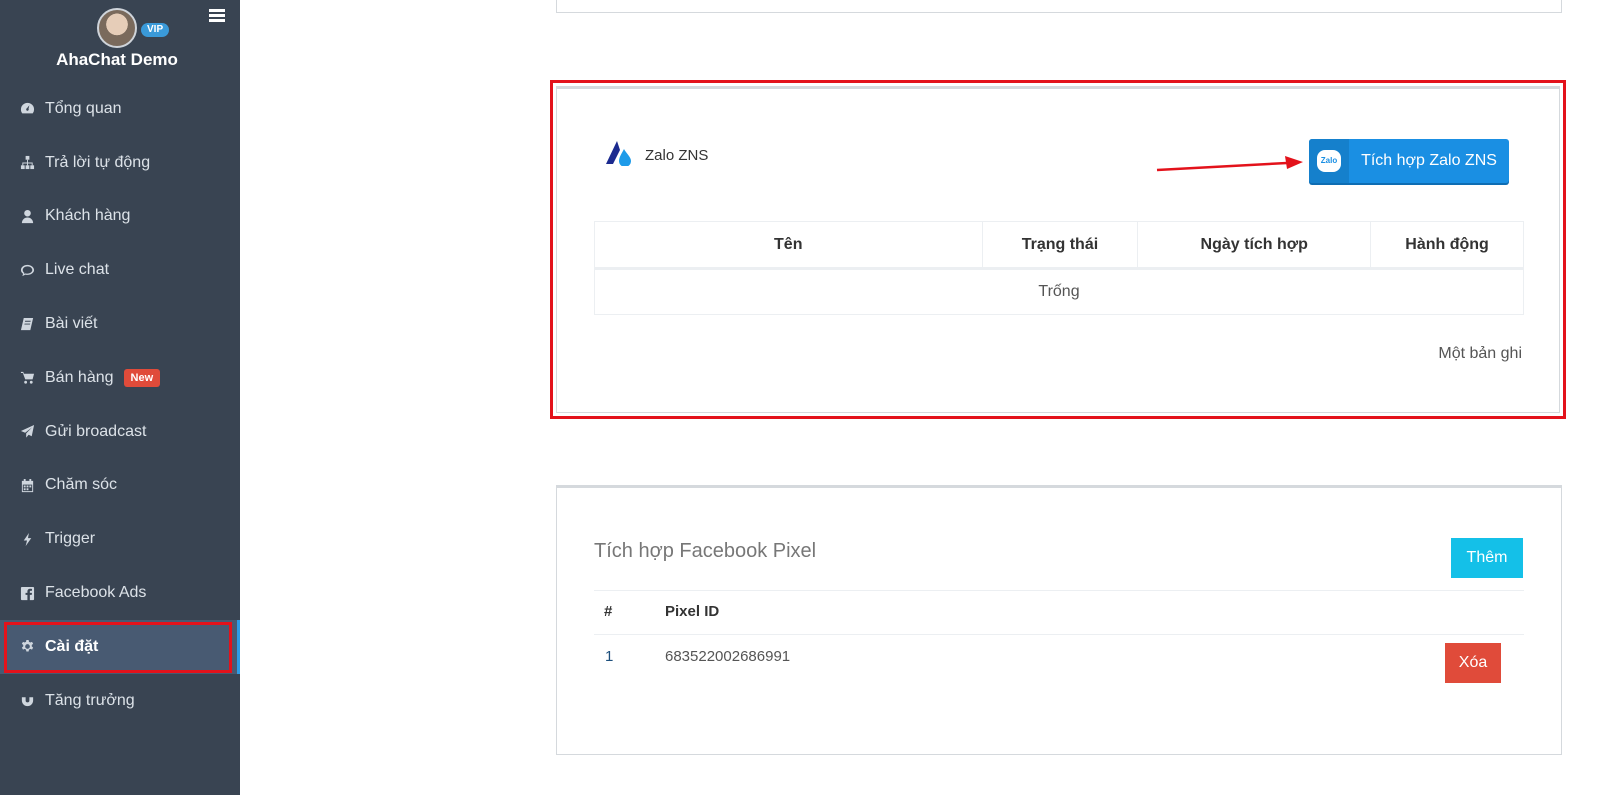 This screenshot has width=1600, height=795. Describe the element at coordinates (120, 486) in the screenshot. I see `sidebar-item-cham-soc: Chăm sóc` at that location.